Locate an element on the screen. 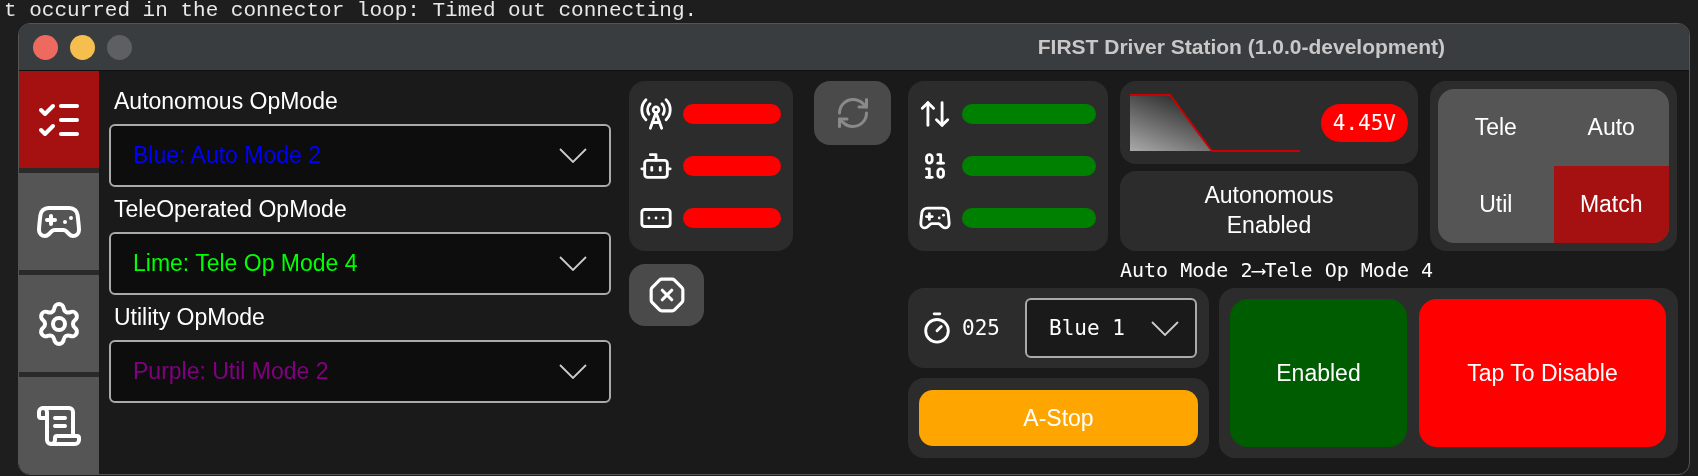  timer-value: 025 is located at coordinates (981, 328).